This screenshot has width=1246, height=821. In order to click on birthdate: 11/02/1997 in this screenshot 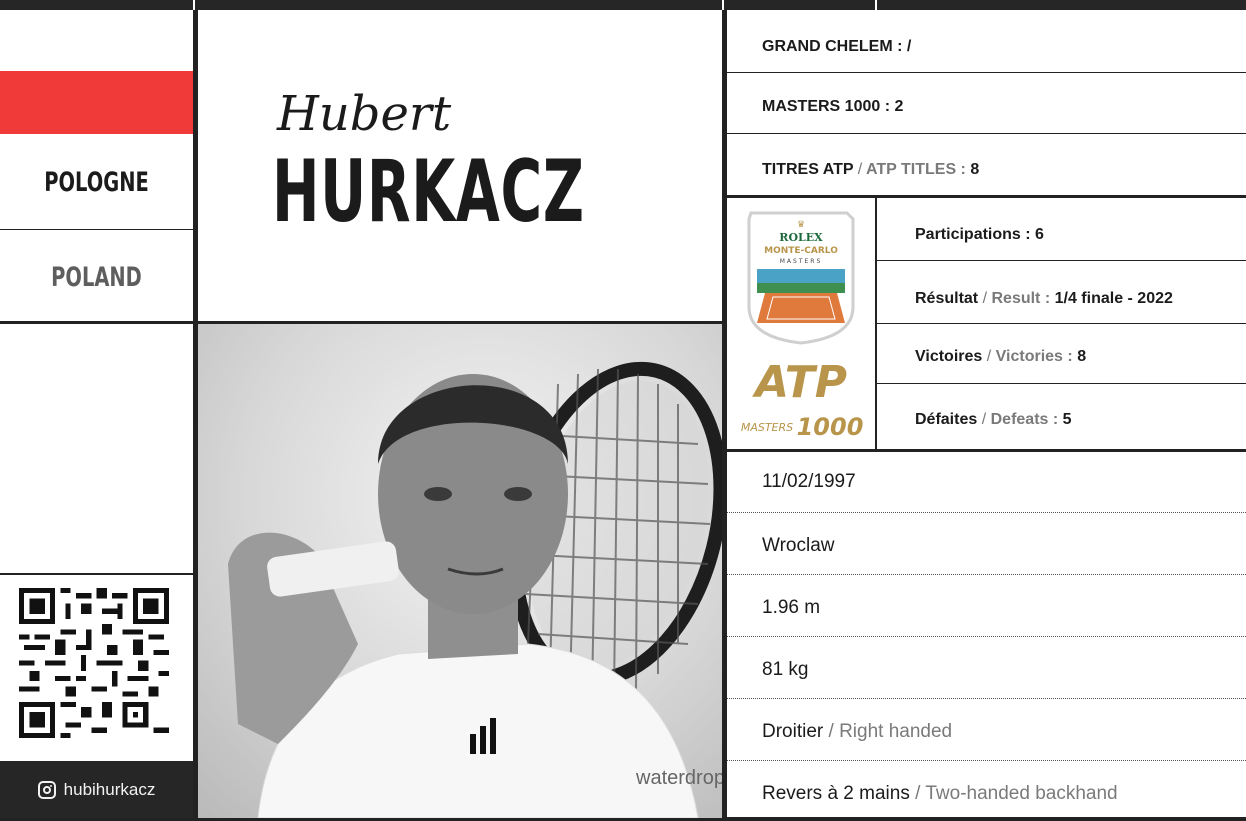, I will do `click(809, 481)`.